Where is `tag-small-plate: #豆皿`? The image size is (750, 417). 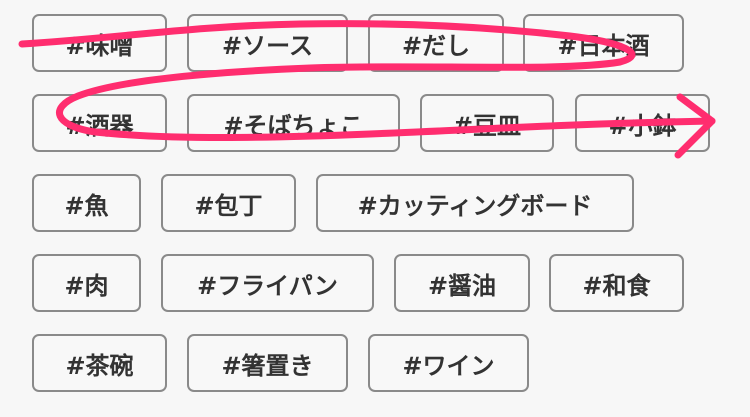
tag-small-plate: #豆皿 is located at coordinates (487, 123).